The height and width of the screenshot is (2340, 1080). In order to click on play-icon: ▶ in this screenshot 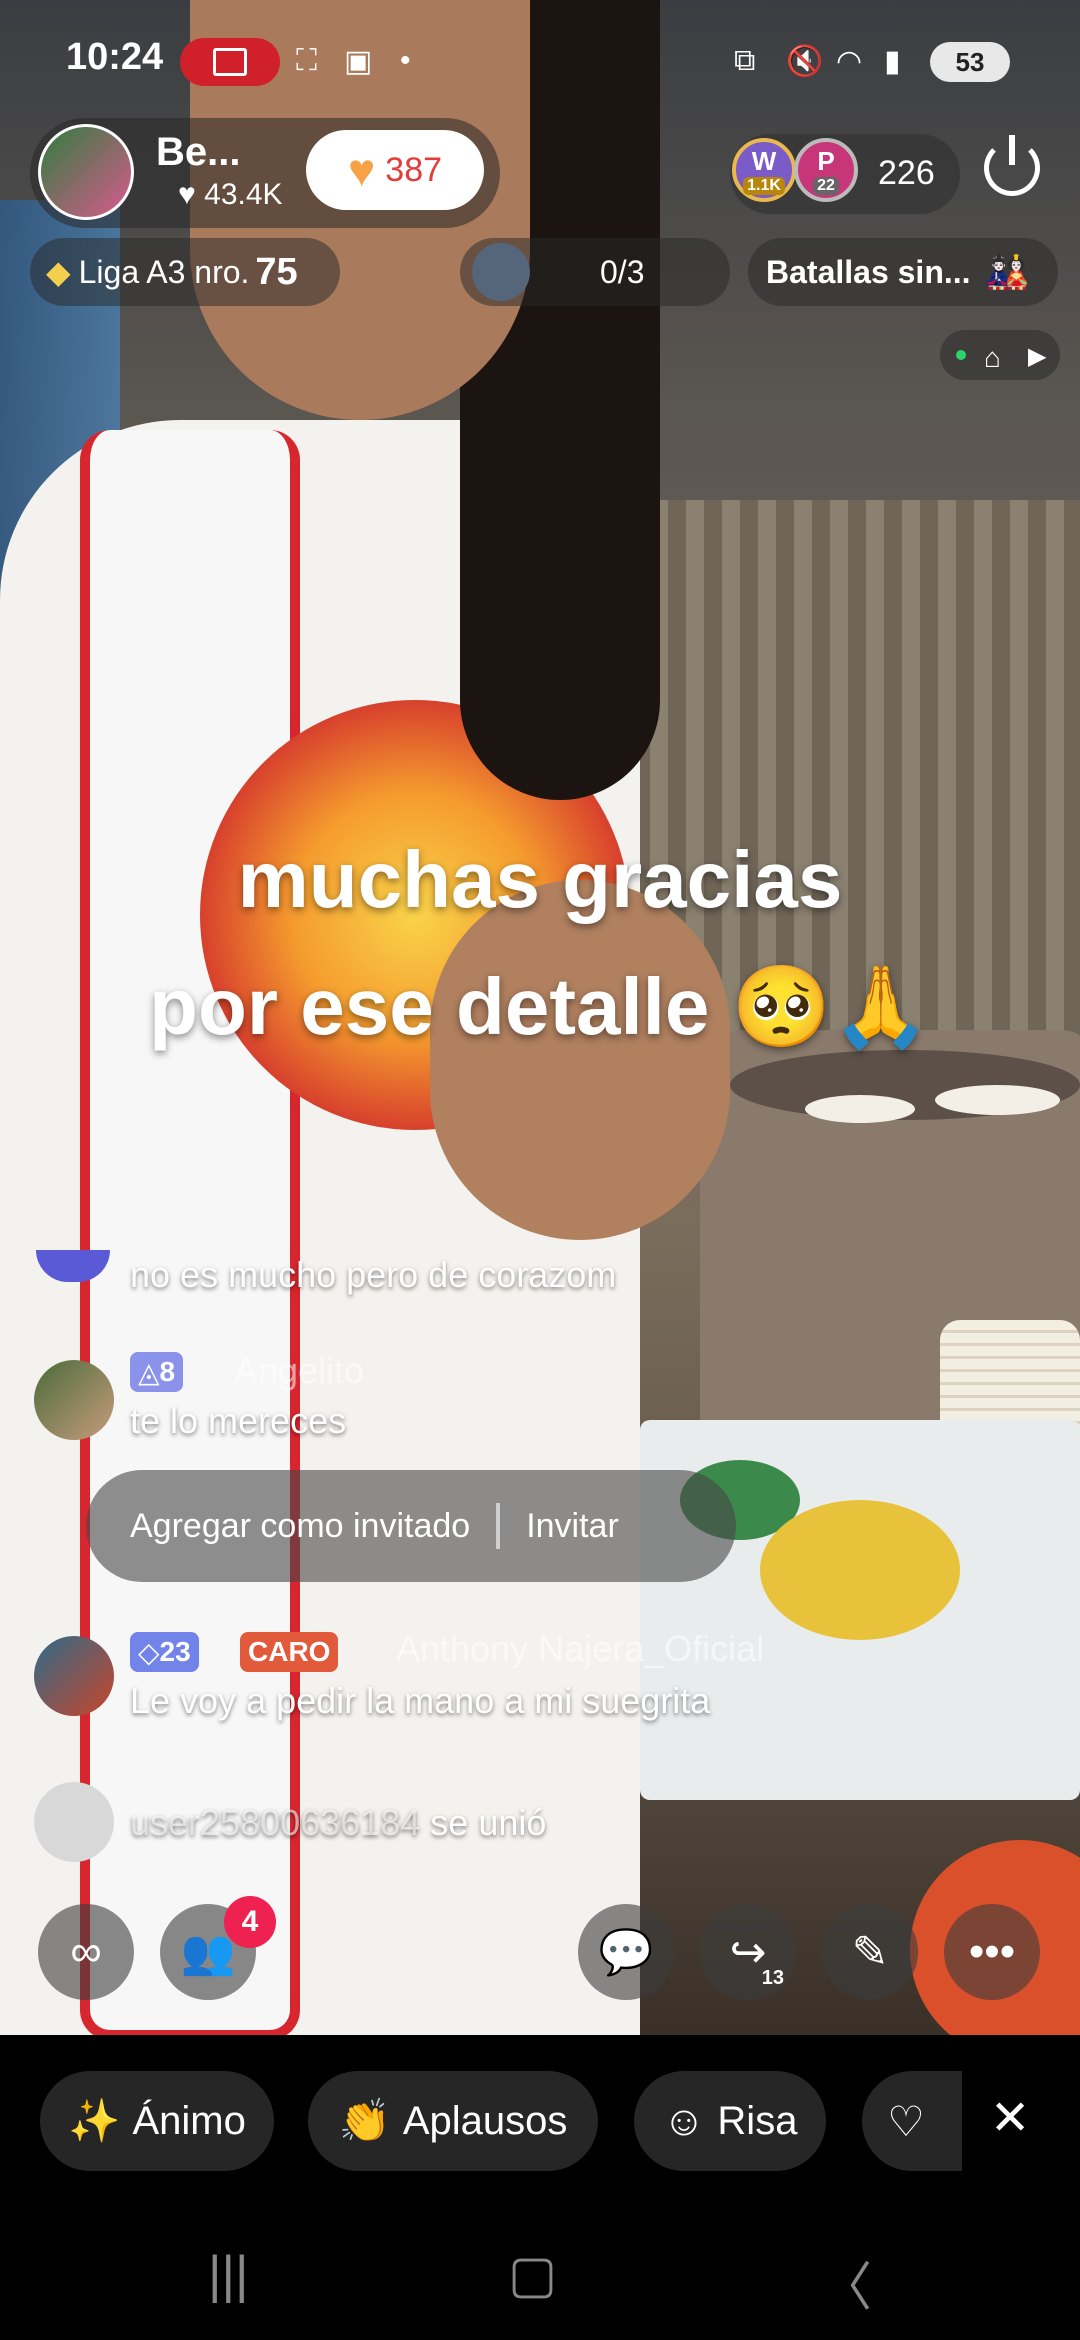, I will do `click(1037, 356)`.